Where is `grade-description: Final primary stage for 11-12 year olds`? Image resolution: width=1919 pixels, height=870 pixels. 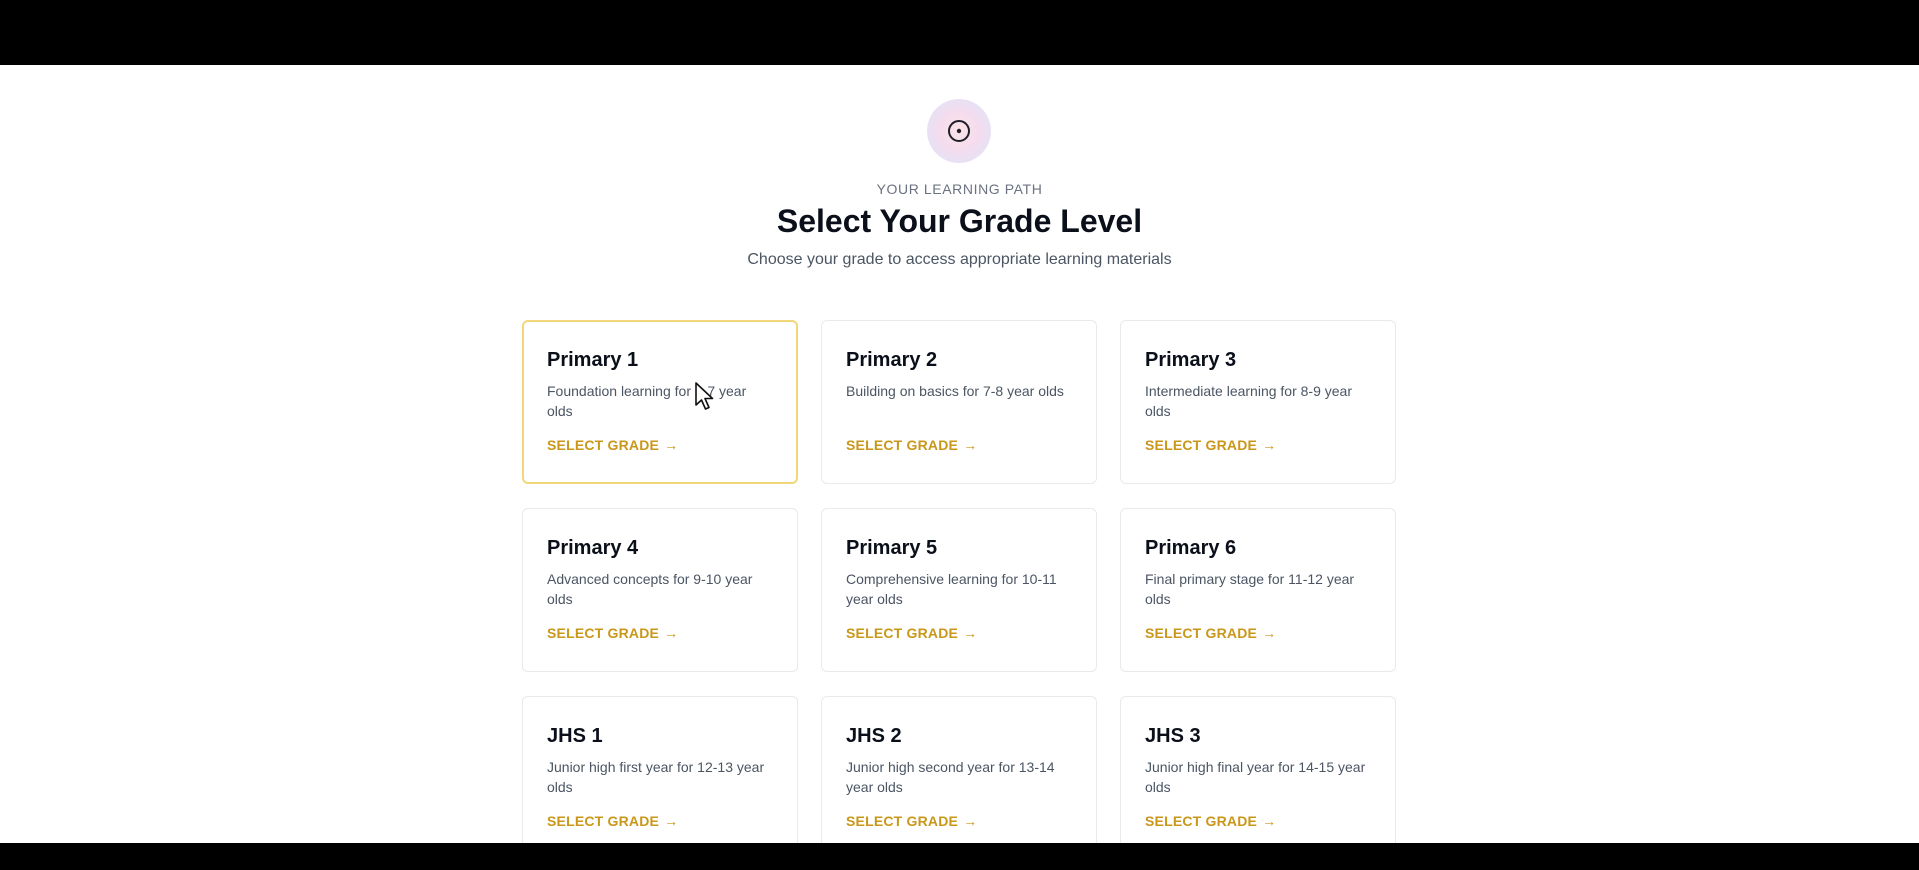 grade-description: Final primary stage for 11-12 year olds is located at coordinates (1250, 589).